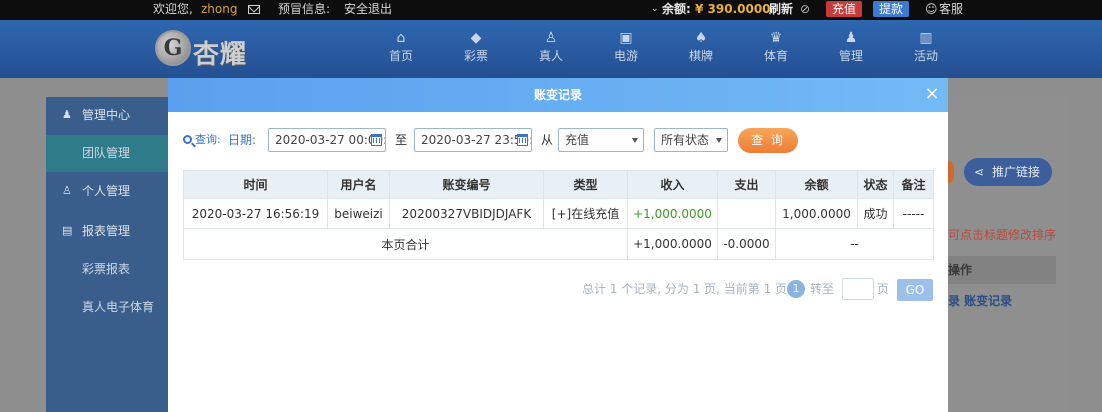 Image resolution: width=1102 pixels, height=412 pixels. Describe the element at coordinates (701, 38) in the screenshot. I see `cards-icon: ♠` at that location.